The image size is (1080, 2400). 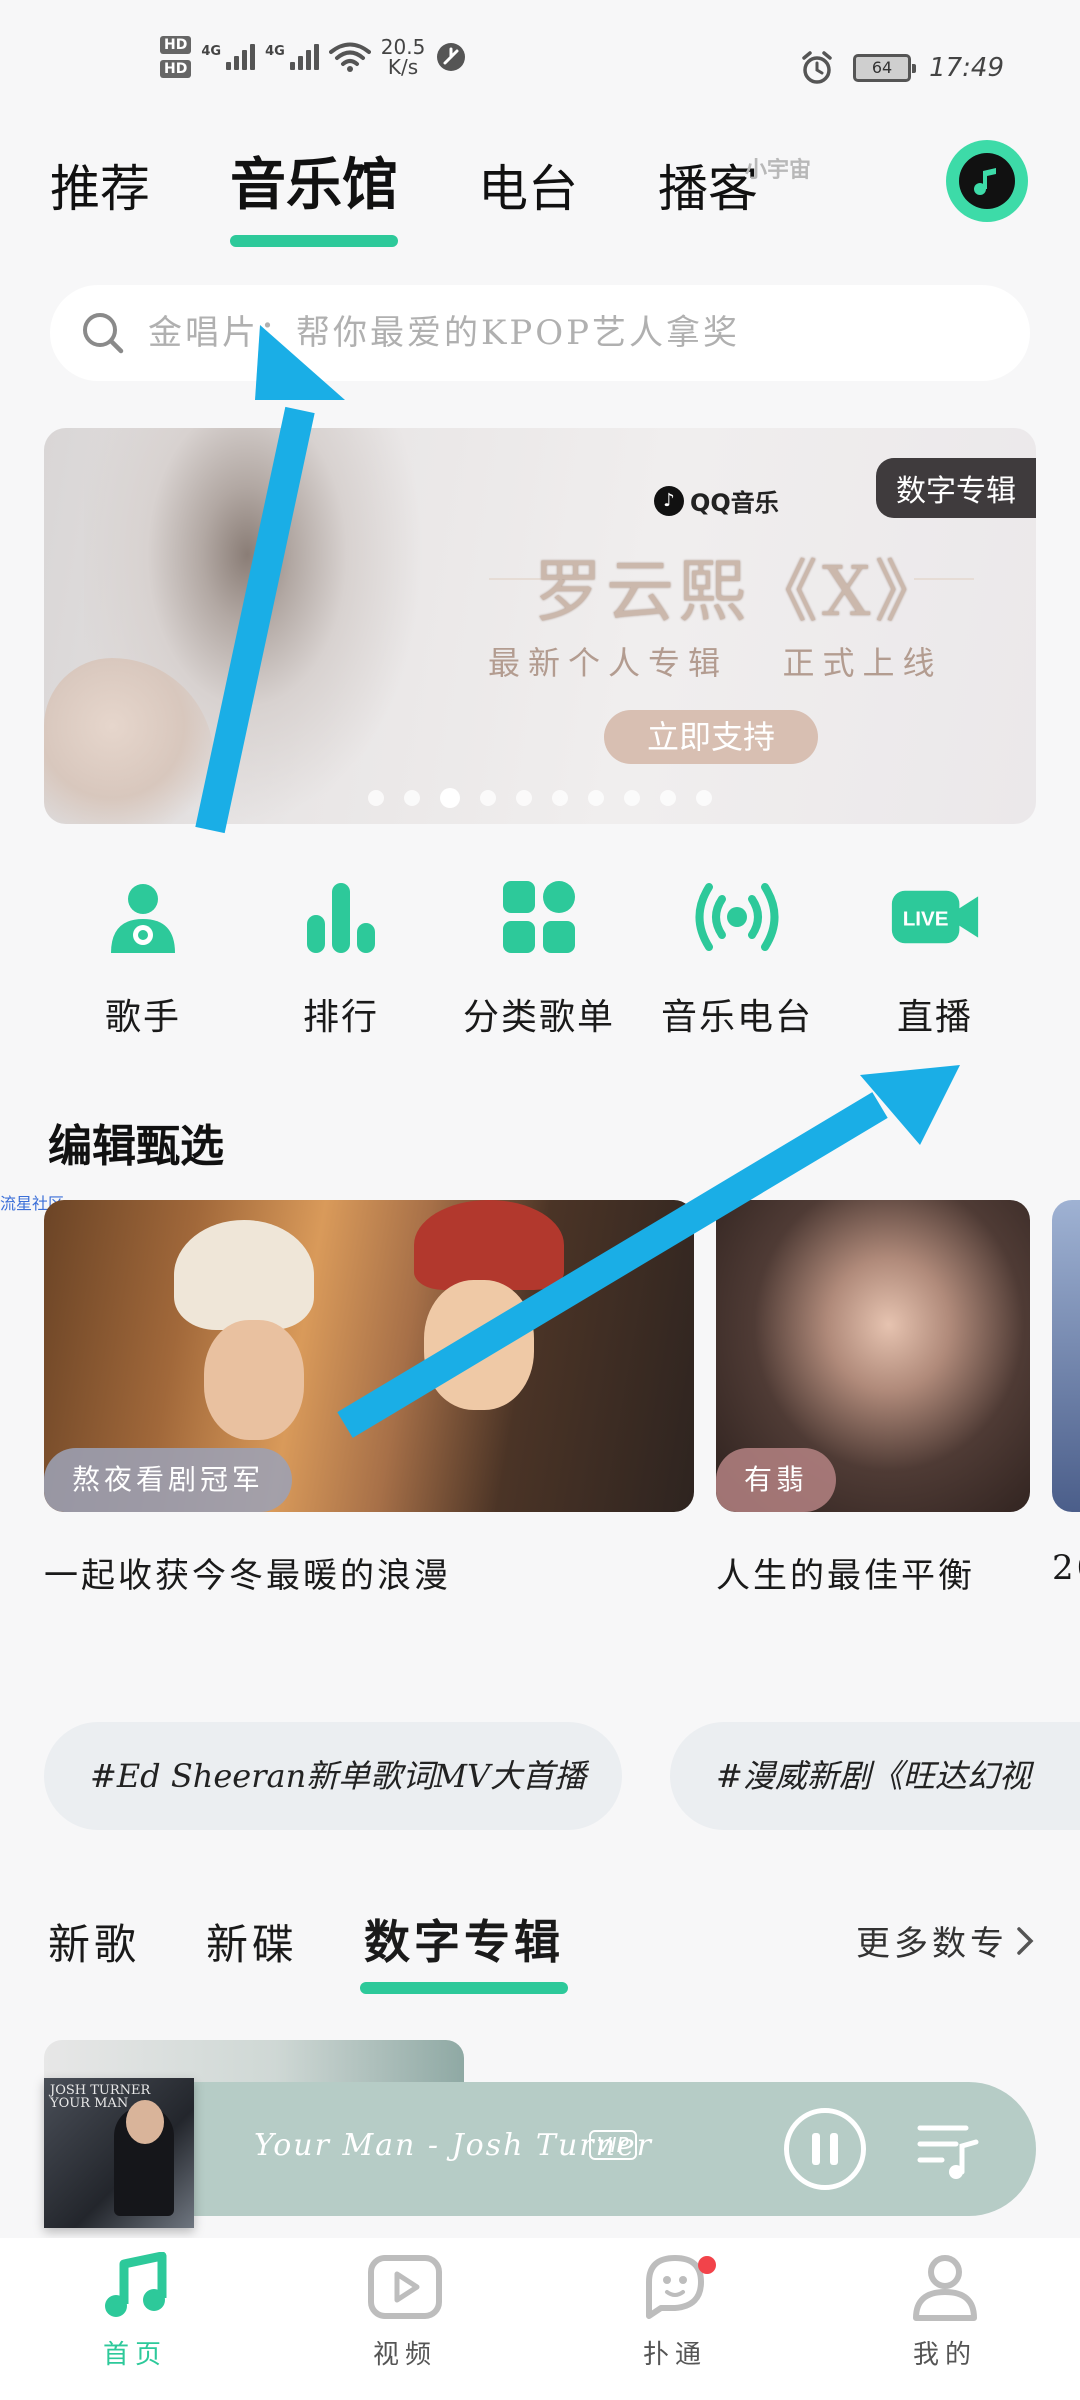 I want to click on pick-card-caption: 20, so click(x=1066, y=1568).